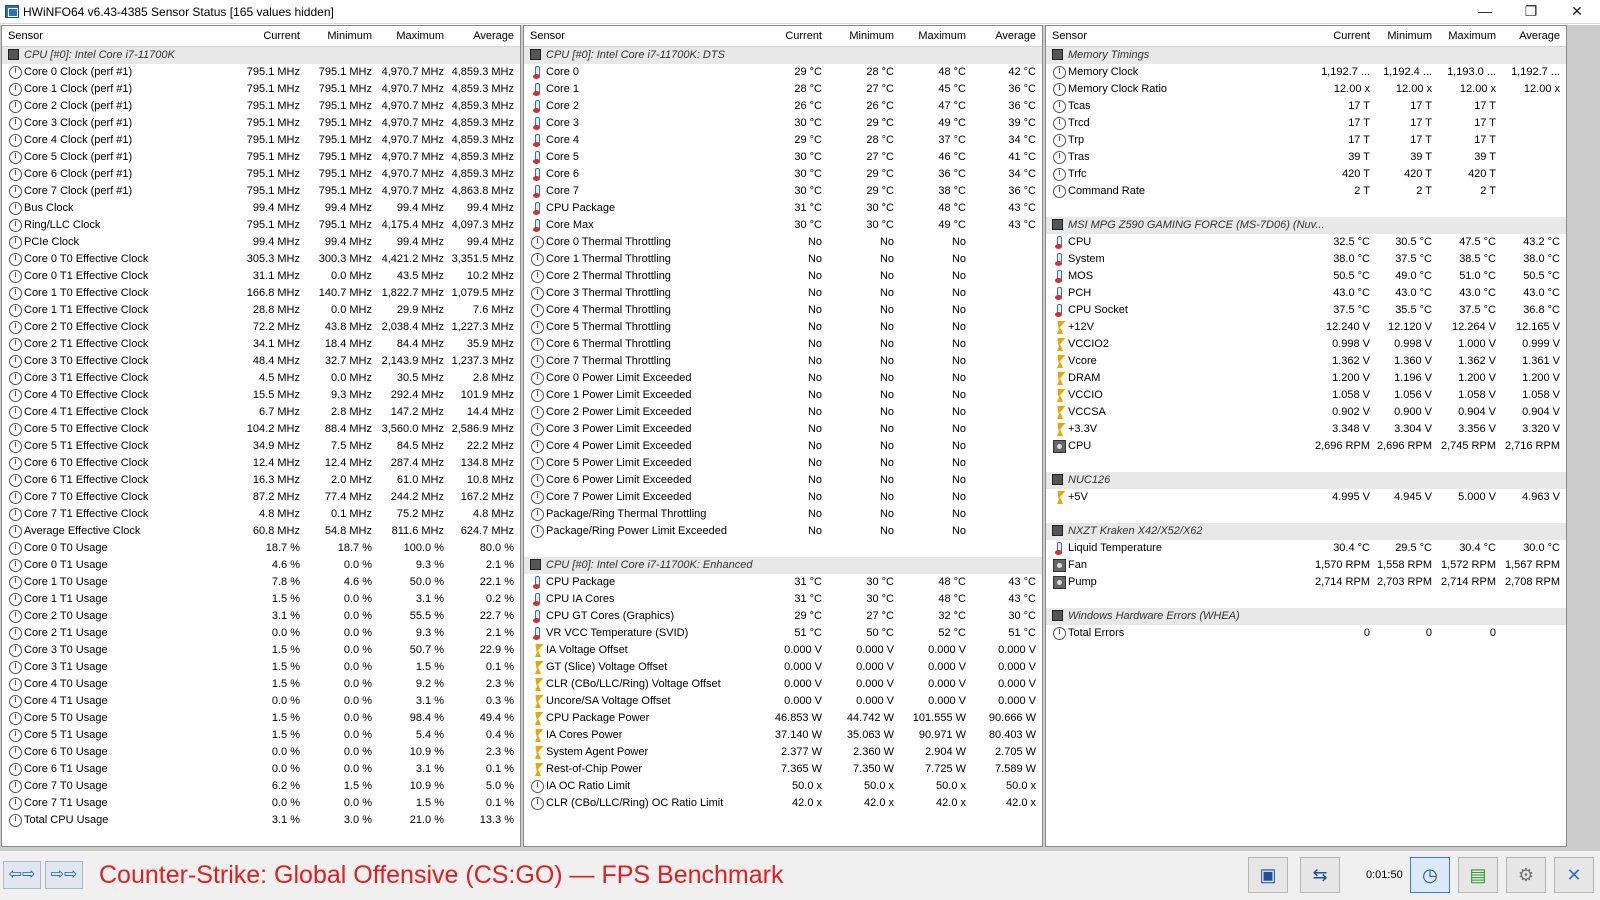 Image resolution: width=1600 pixels, height=900 pixels. I want to click on sensor-row: Core 2 T1 Usage 0.0 % 0.0 % 9.3 % 2.1 %, so click(261, 633).